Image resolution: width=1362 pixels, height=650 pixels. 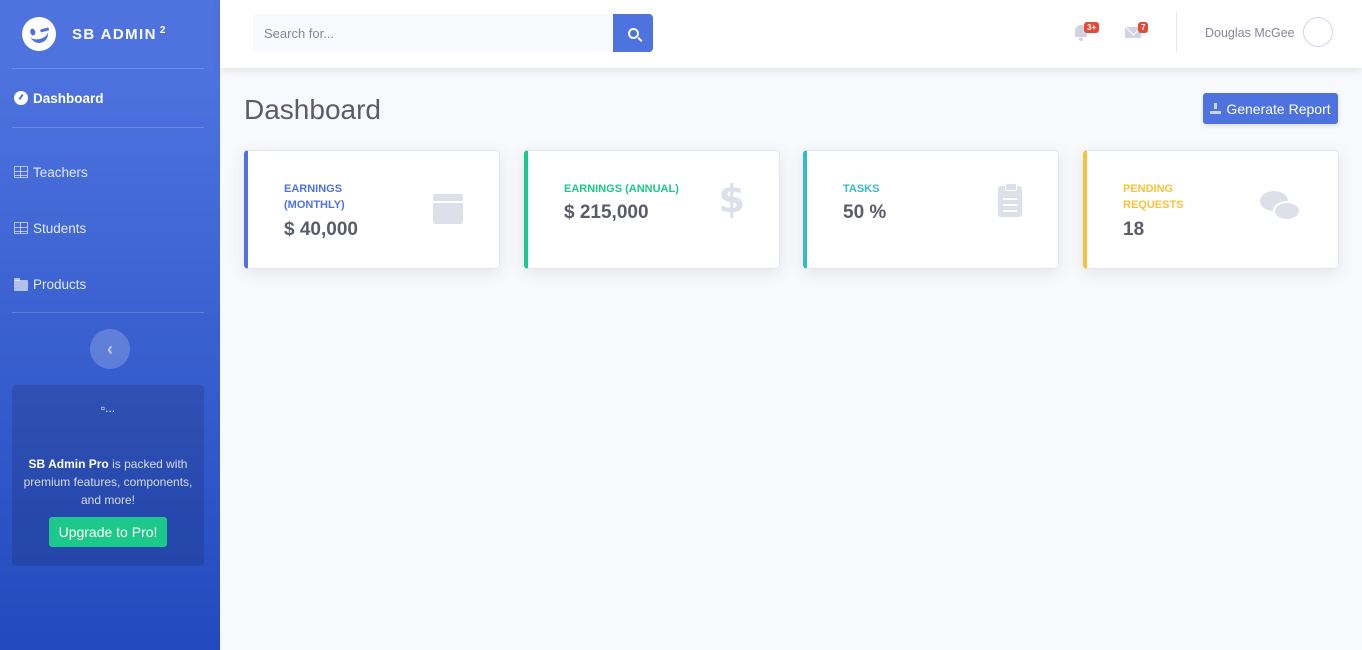 What do you see at coordinates (1216, 108) in the screenshot?
I see `download-icon` at bounding box center [1216, 108].